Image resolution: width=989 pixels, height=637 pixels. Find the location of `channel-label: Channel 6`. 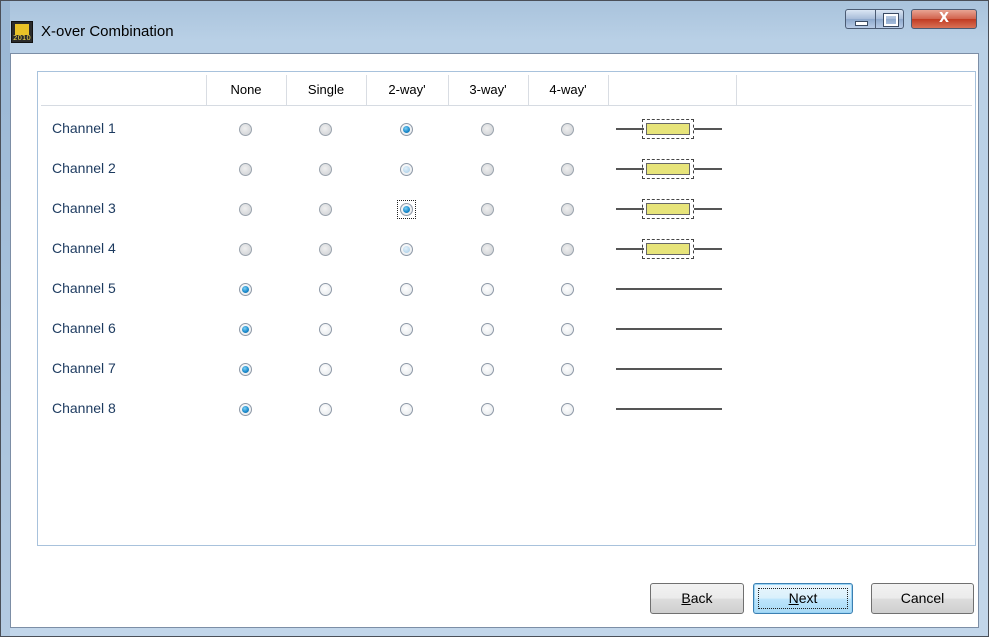

channel-label: Channel 6 is located at coordinates (84, 328).